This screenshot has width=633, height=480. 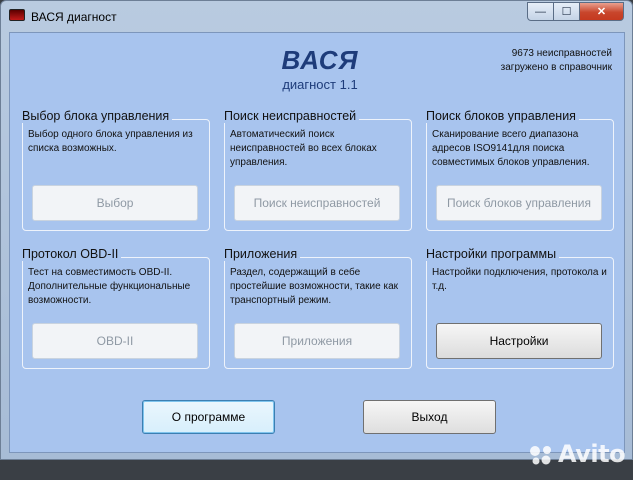 I want to click on group-title: Выбор блока управления, so click(x=97, y=116).